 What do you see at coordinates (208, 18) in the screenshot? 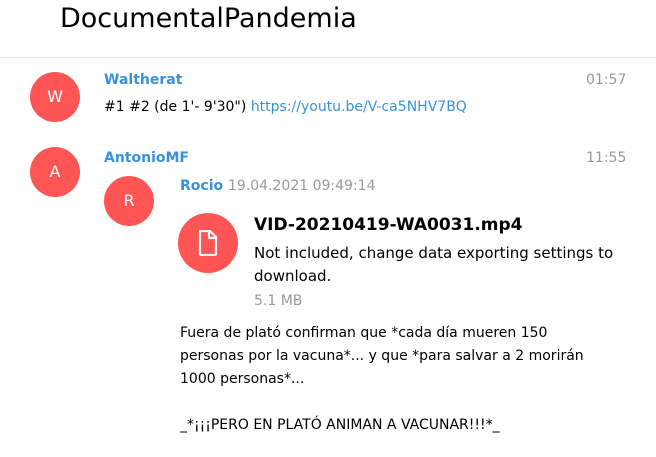
I see `page-title: DocumentalPandemia` at bounding box center [208, 18].